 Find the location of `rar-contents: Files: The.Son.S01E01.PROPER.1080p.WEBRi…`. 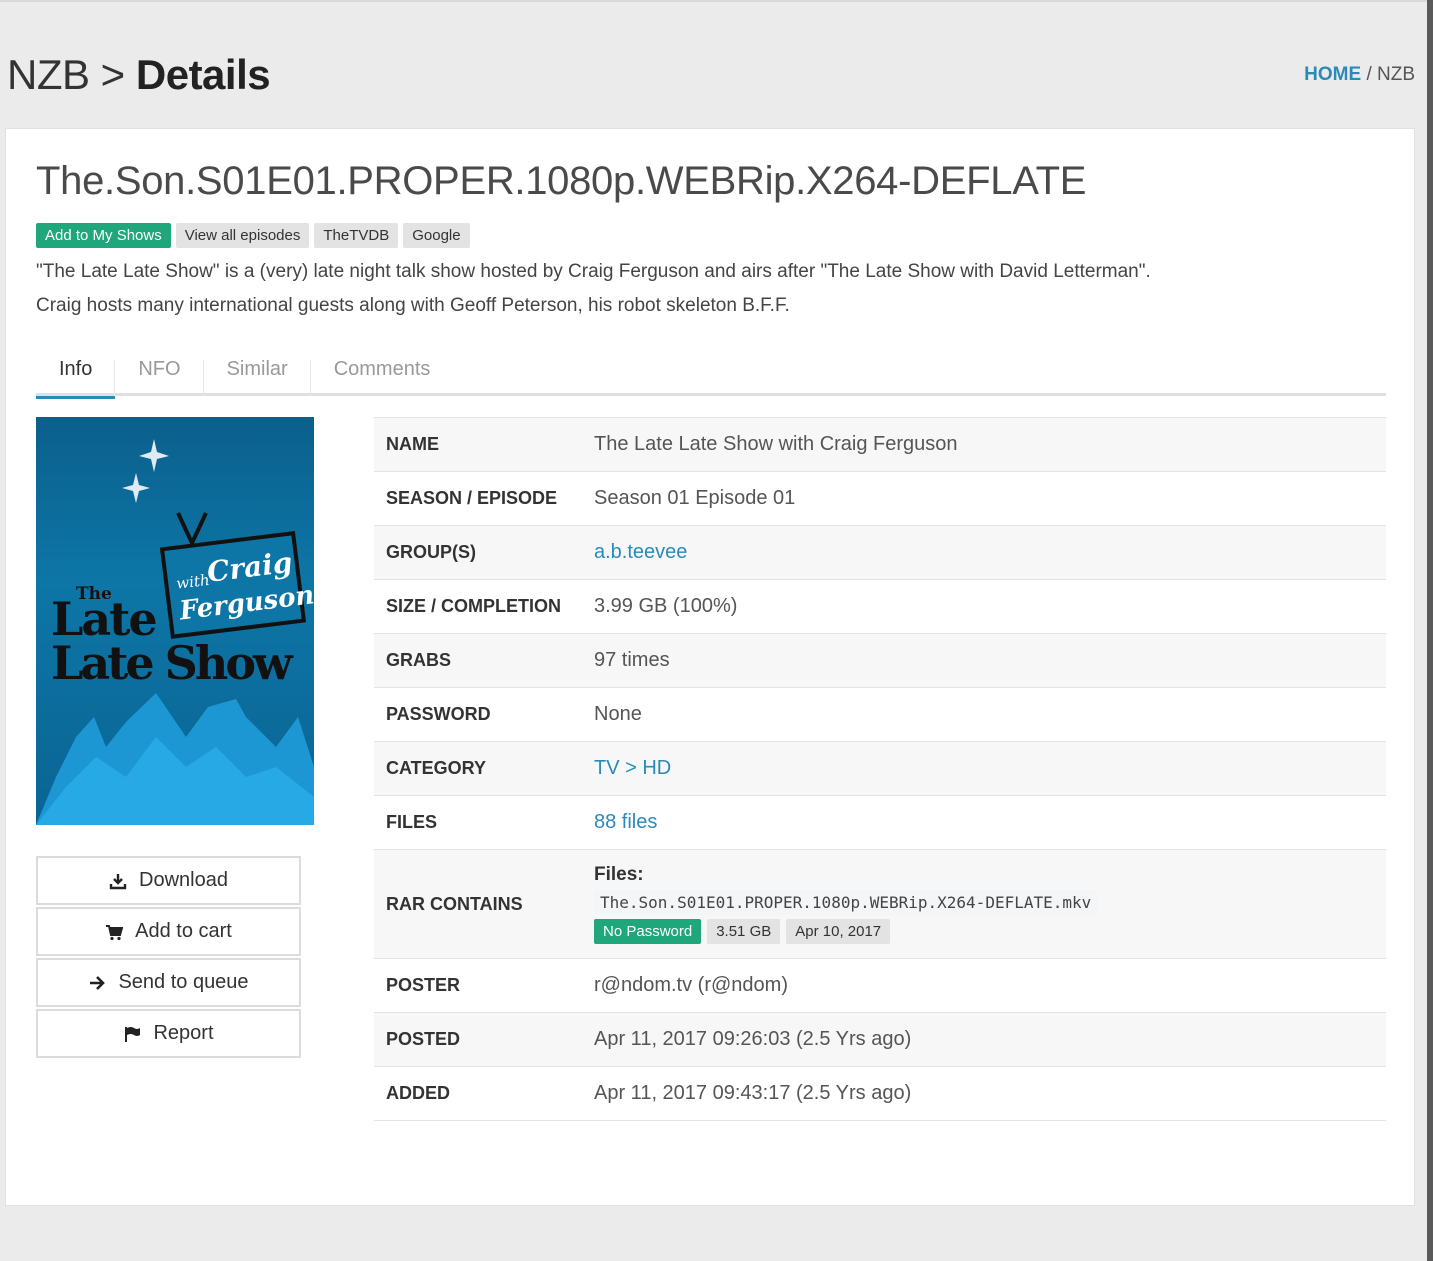

rar-contents: Files: The.Son.S01E01.PROPER.1080p.WEBRi… is located at coordinates (985, 904).